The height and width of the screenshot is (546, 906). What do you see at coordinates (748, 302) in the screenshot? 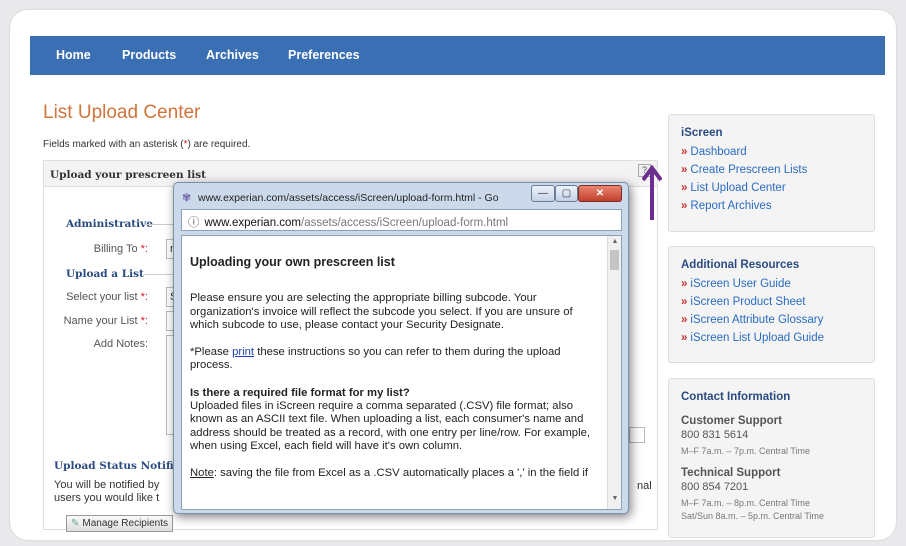
I see `link-label: iScreen Product Sheet` at bounding box center [748, 302].